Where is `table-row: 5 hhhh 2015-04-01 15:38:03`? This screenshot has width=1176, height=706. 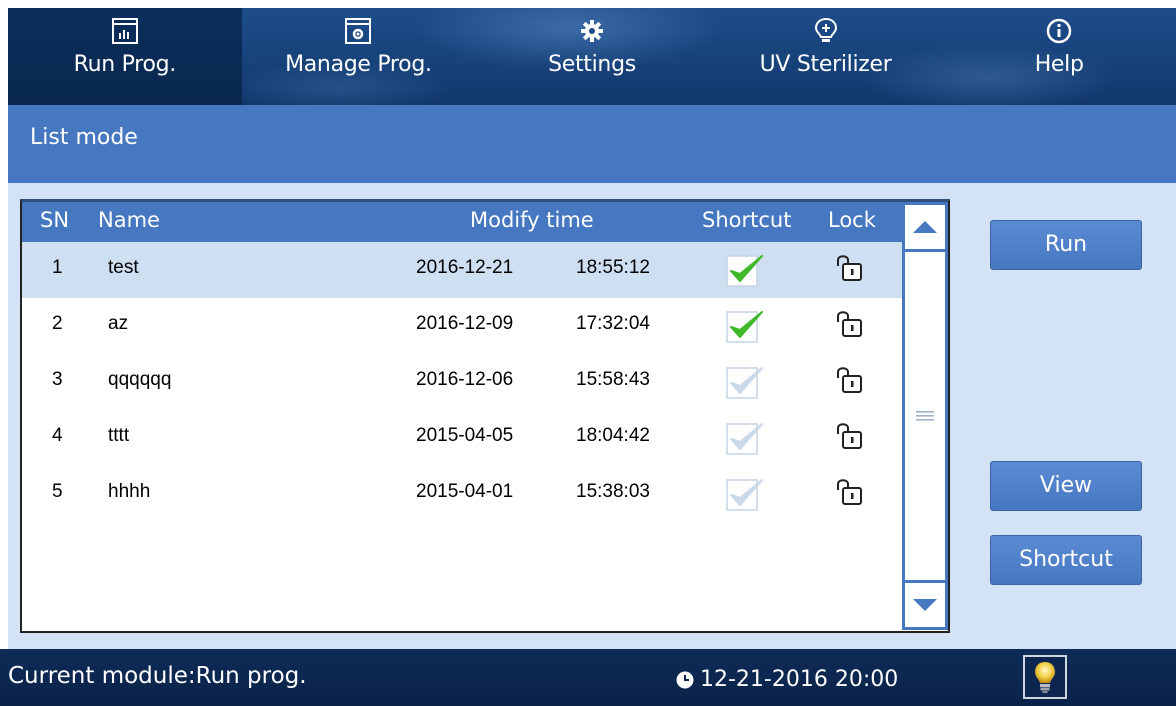
table-row: 5 hhhh 2015-04-01 15:38:03 is located at coordinates (462, 494).